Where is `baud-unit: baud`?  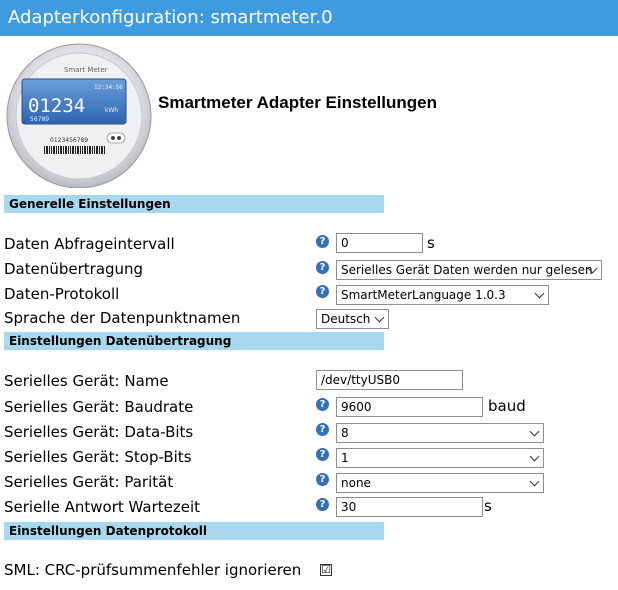 baud-unit: baud is located at coordinates (507, 406).